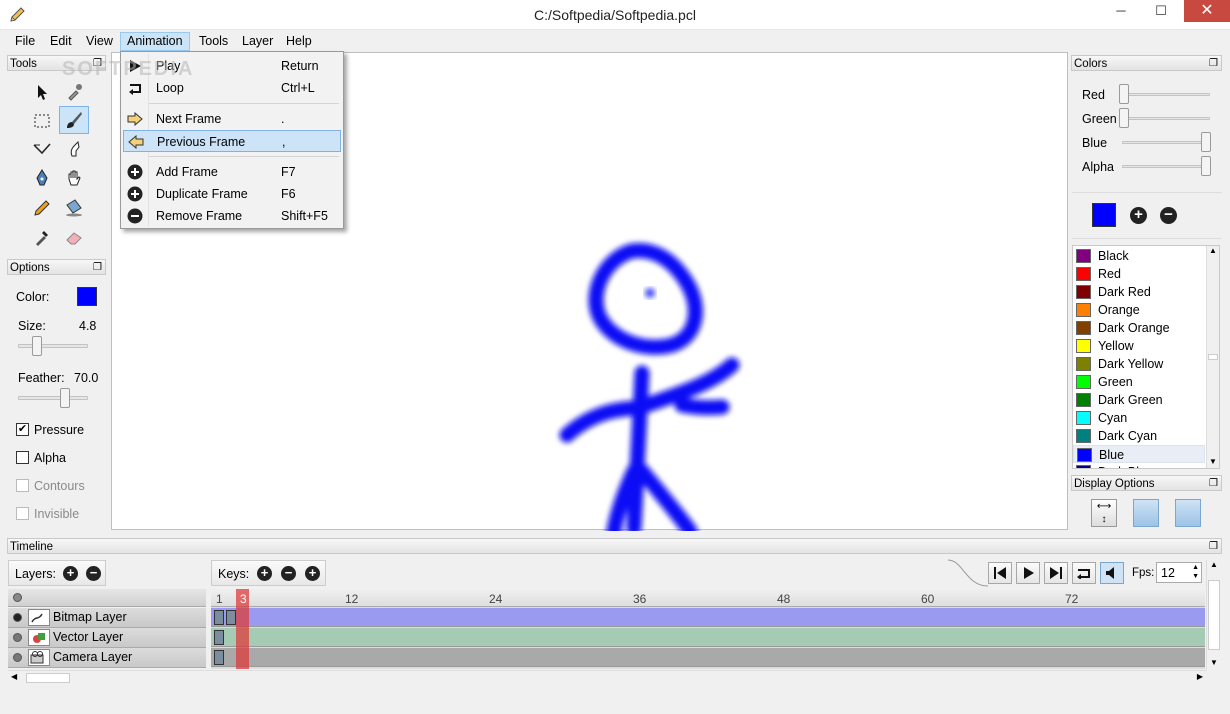 This screenshot has width=1230, height=714. Describe the element at coordinates (1000, 573) in the screenshot. I see `previous-frame-button` at that location.